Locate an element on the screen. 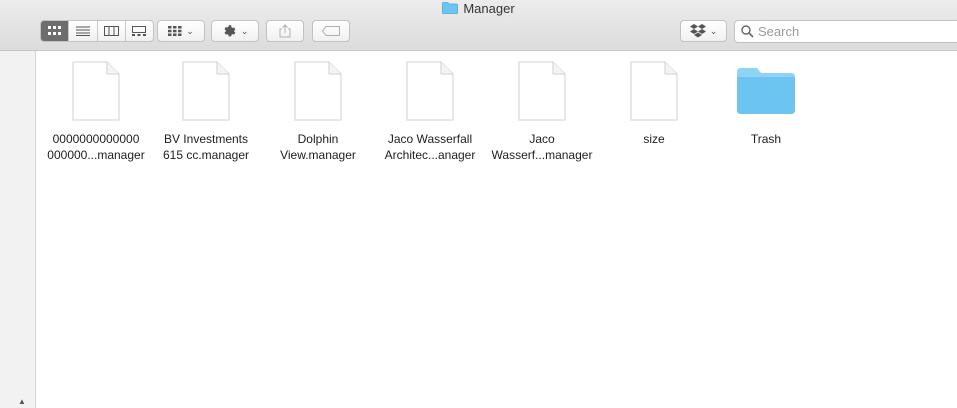 The width and height of the screenshot is (957, 408). group-by-button: ⌄ is located at coordinates (181, 31).